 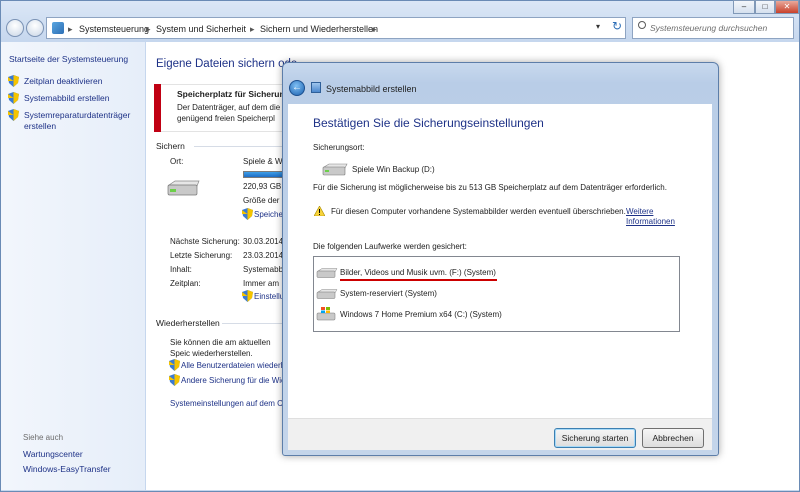 I want to click on see-also-easytransfer: Windows-EasyTransfer, so click(x=67, y=469).